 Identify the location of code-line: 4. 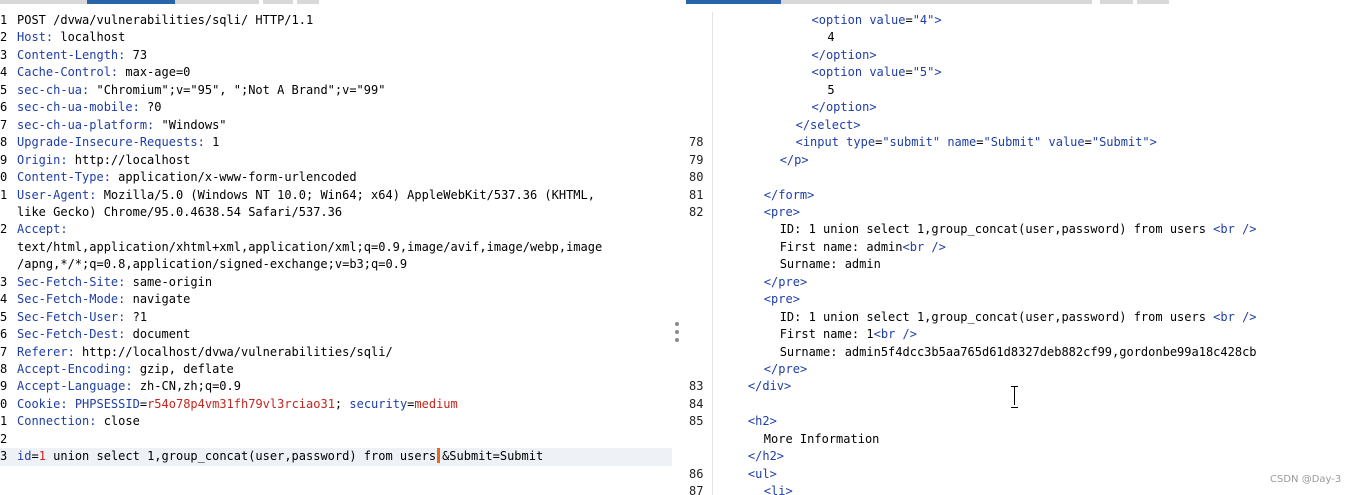
(1020, 37).